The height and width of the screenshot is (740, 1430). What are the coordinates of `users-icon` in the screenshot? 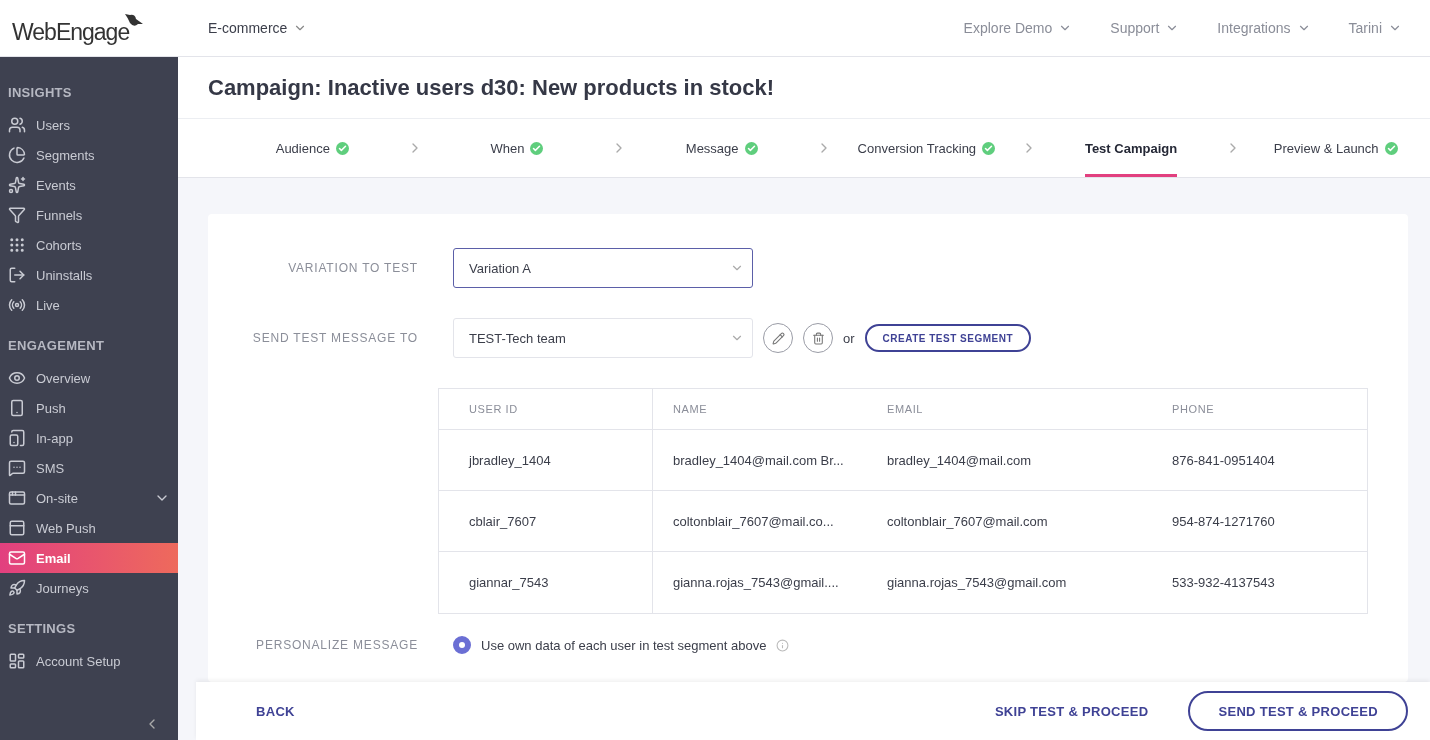 It's located at (17, 125).